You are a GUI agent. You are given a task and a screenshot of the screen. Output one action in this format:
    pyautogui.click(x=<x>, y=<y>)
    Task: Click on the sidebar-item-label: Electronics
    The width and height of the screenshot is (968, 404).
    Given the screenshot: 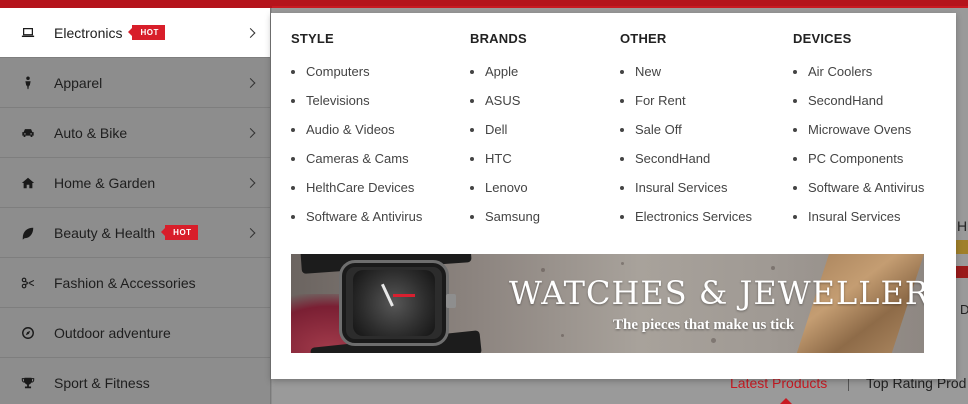 What is the action you would take?
    pyautogui.click(x=88, y=32)
    